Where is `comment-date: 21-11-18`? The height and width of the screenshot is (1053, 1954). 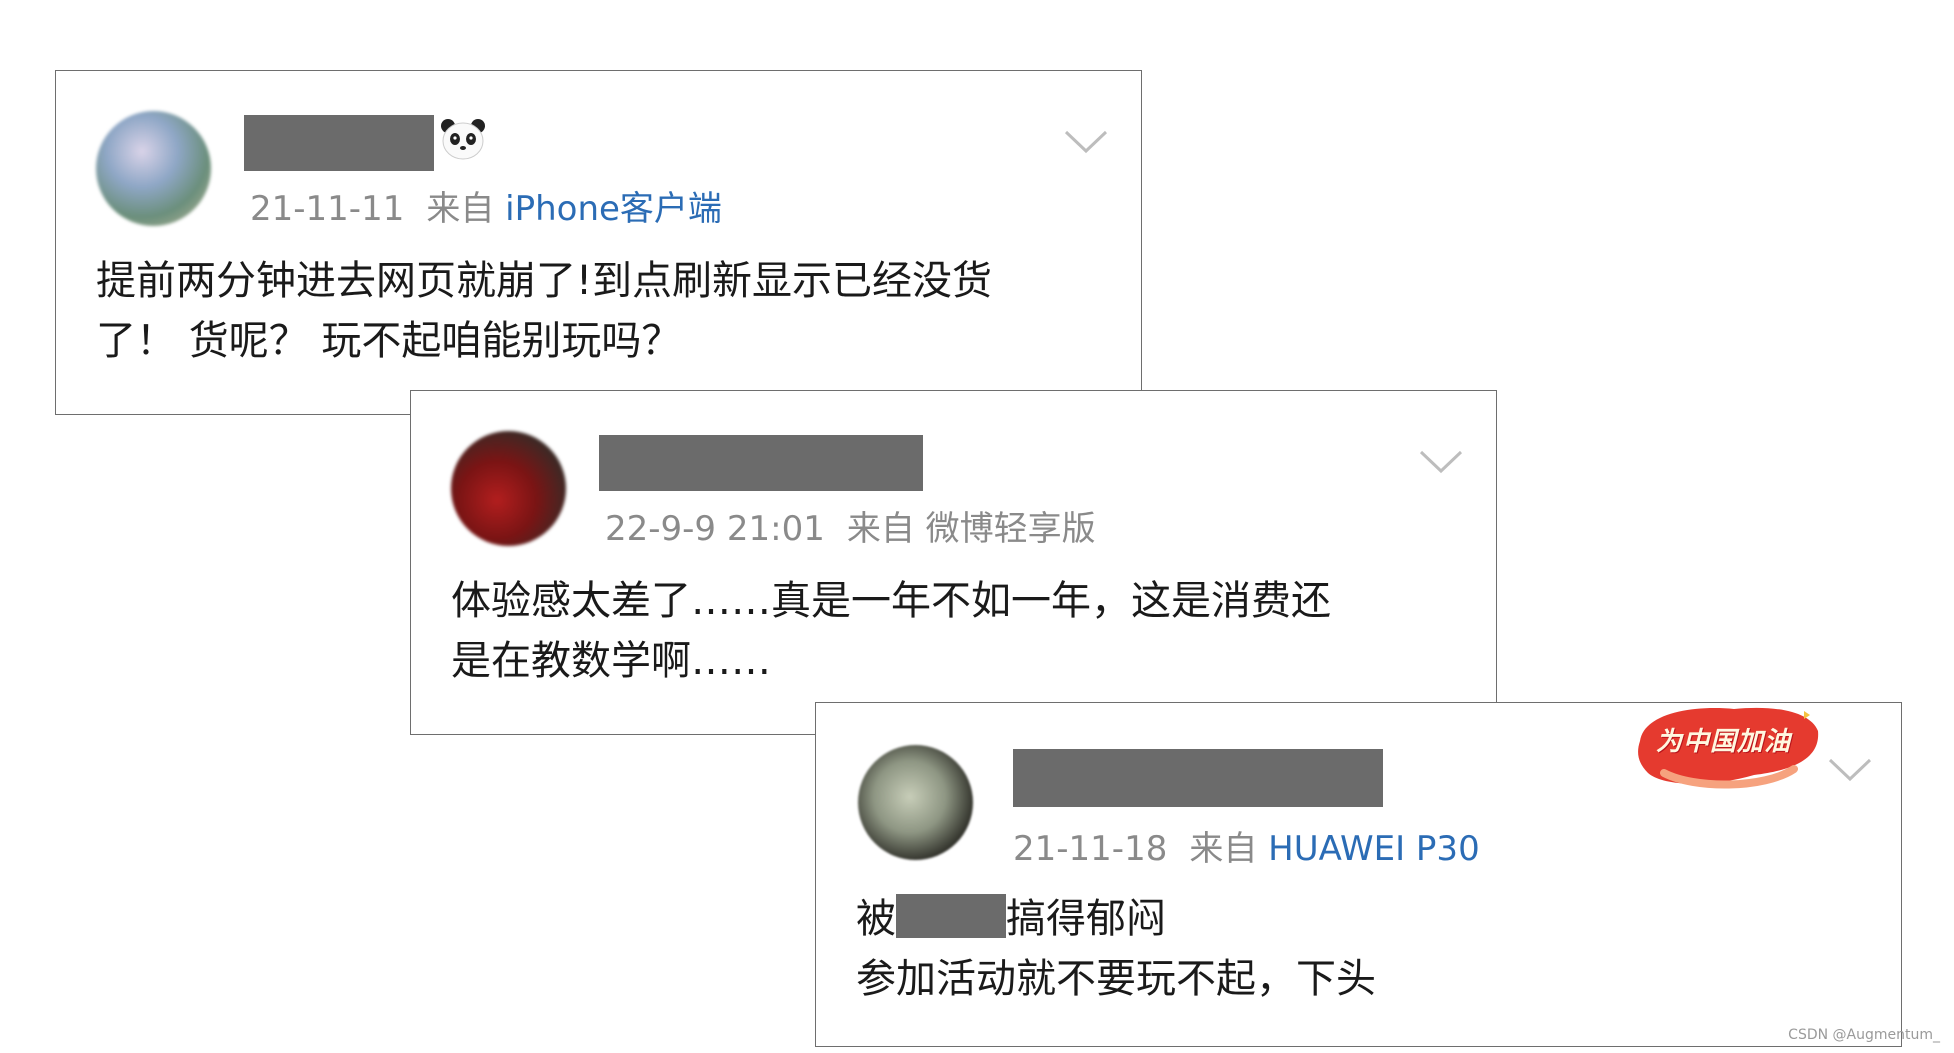 comment-date: 21-11-18 is located at coordinates (1090, 849).